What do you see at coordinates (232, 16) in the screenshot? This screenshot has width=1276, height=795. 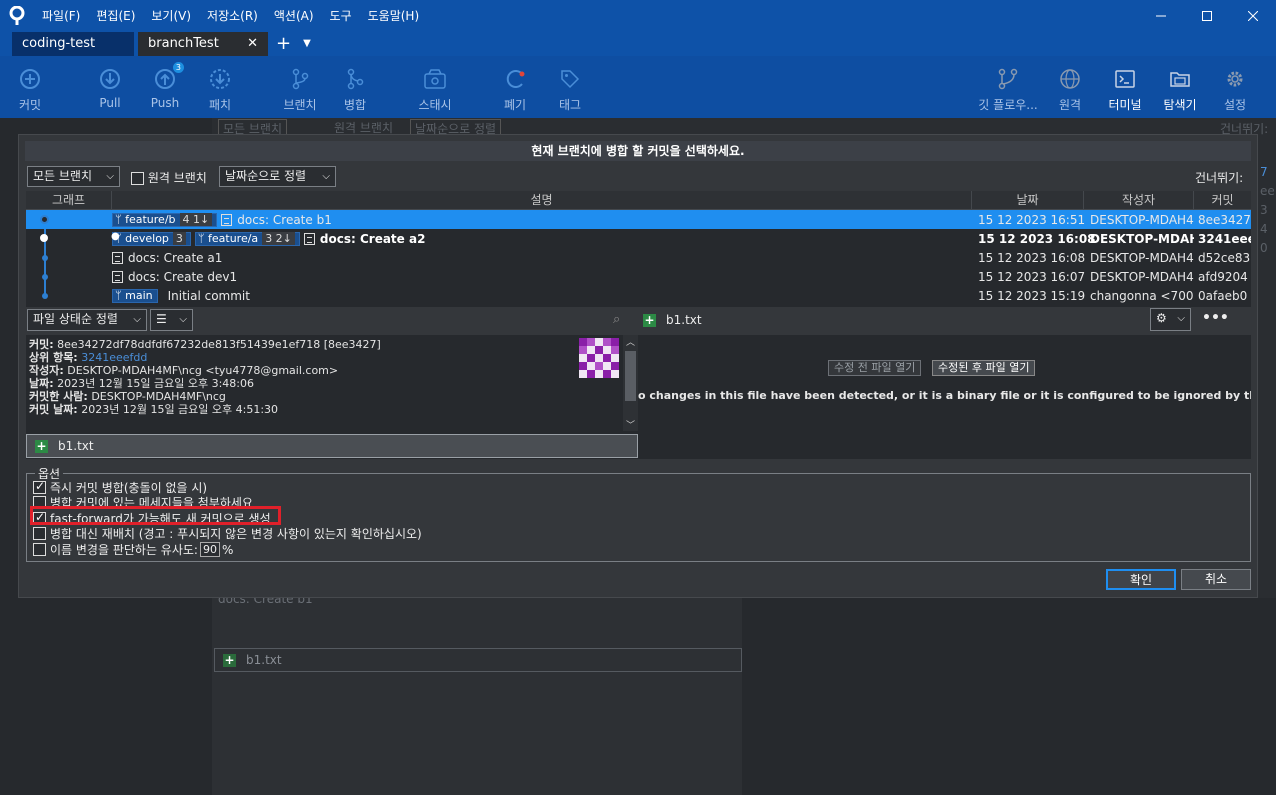 I see `menu-repository: 저장소(R)` at bounding box center [232, 16].